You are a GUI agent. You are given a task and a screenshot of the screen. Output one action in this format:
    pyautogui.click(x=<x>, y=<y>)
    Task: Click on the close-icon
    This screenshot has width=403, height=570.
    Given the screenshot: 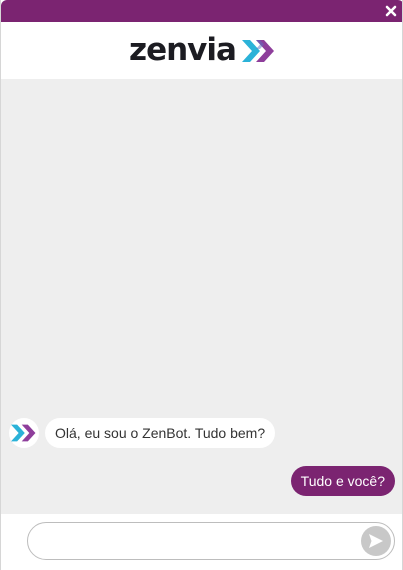 What is the action you would take?
    pyautogui.click(x=391, y=11)
    